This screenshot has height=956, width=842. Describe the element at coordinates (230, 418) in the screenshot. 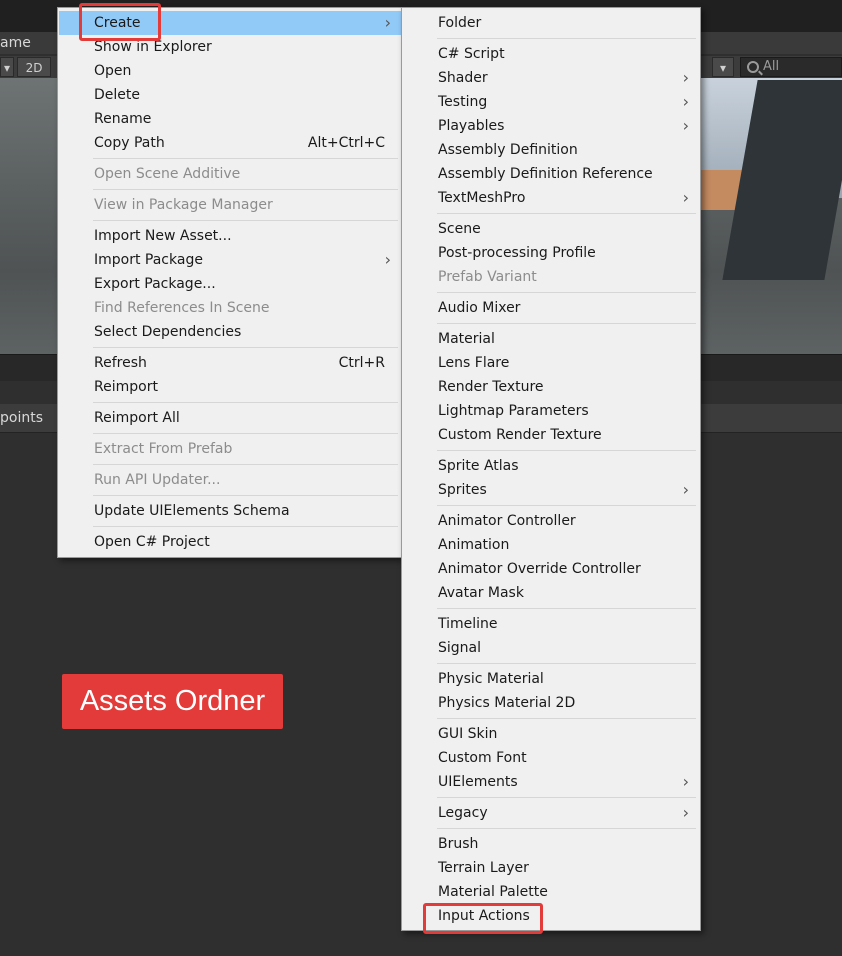

I see `menu-item-reimport-all: Reimport All` at that location.